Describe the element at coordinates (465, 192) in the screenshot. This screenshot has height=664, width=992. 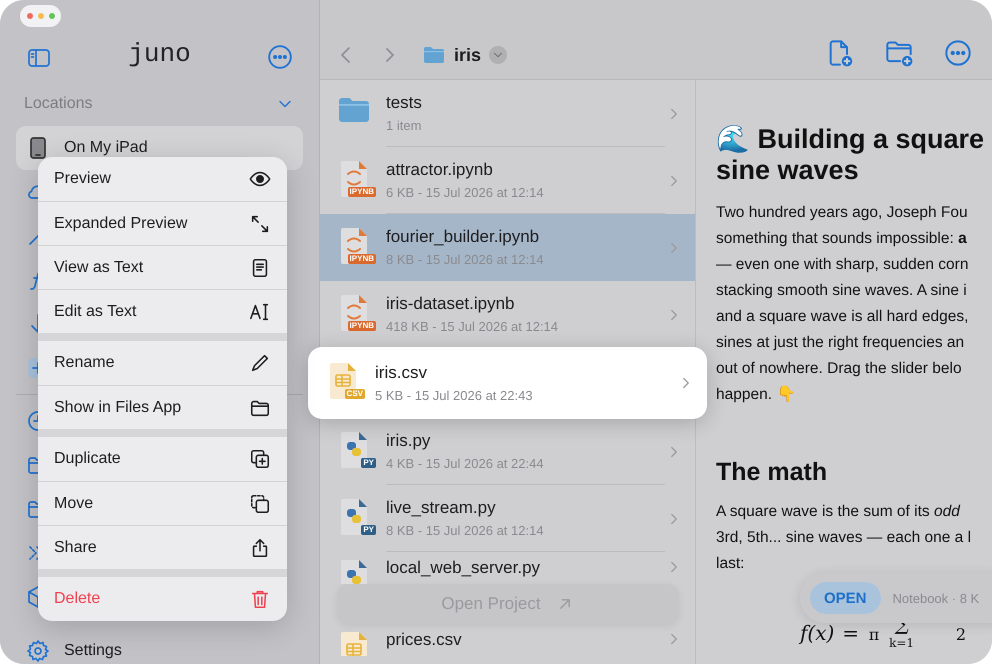
I see `file-meta: 6 KB - 15 Jul 2026 at 12:14` at that location.